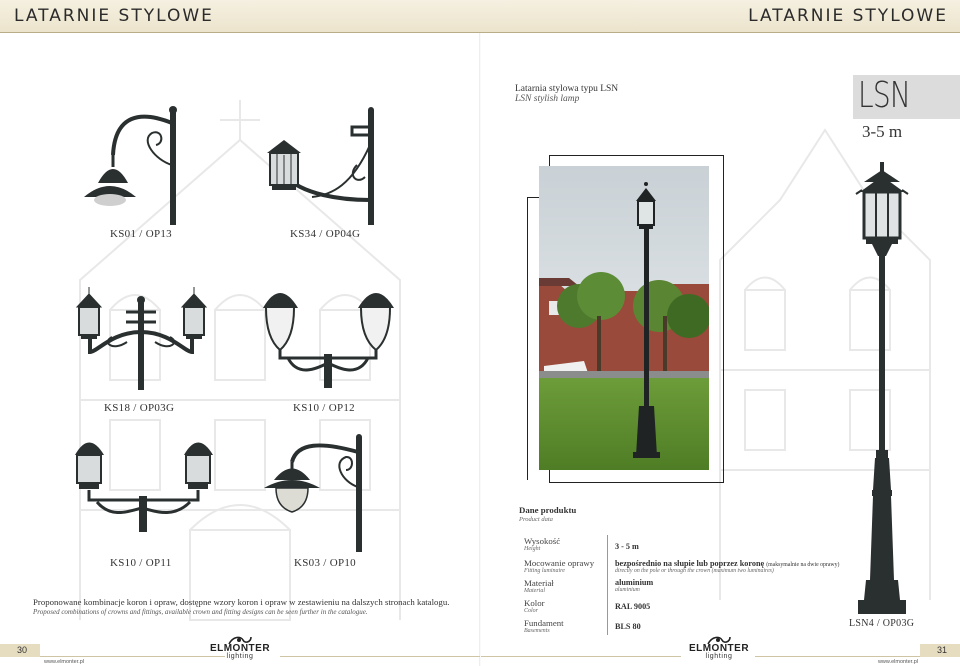 Image resolution: width=960 pixels, height=666 pixels. I want to click on elmonter-logo-right: ELMONTER lighting, so click(719, 649).